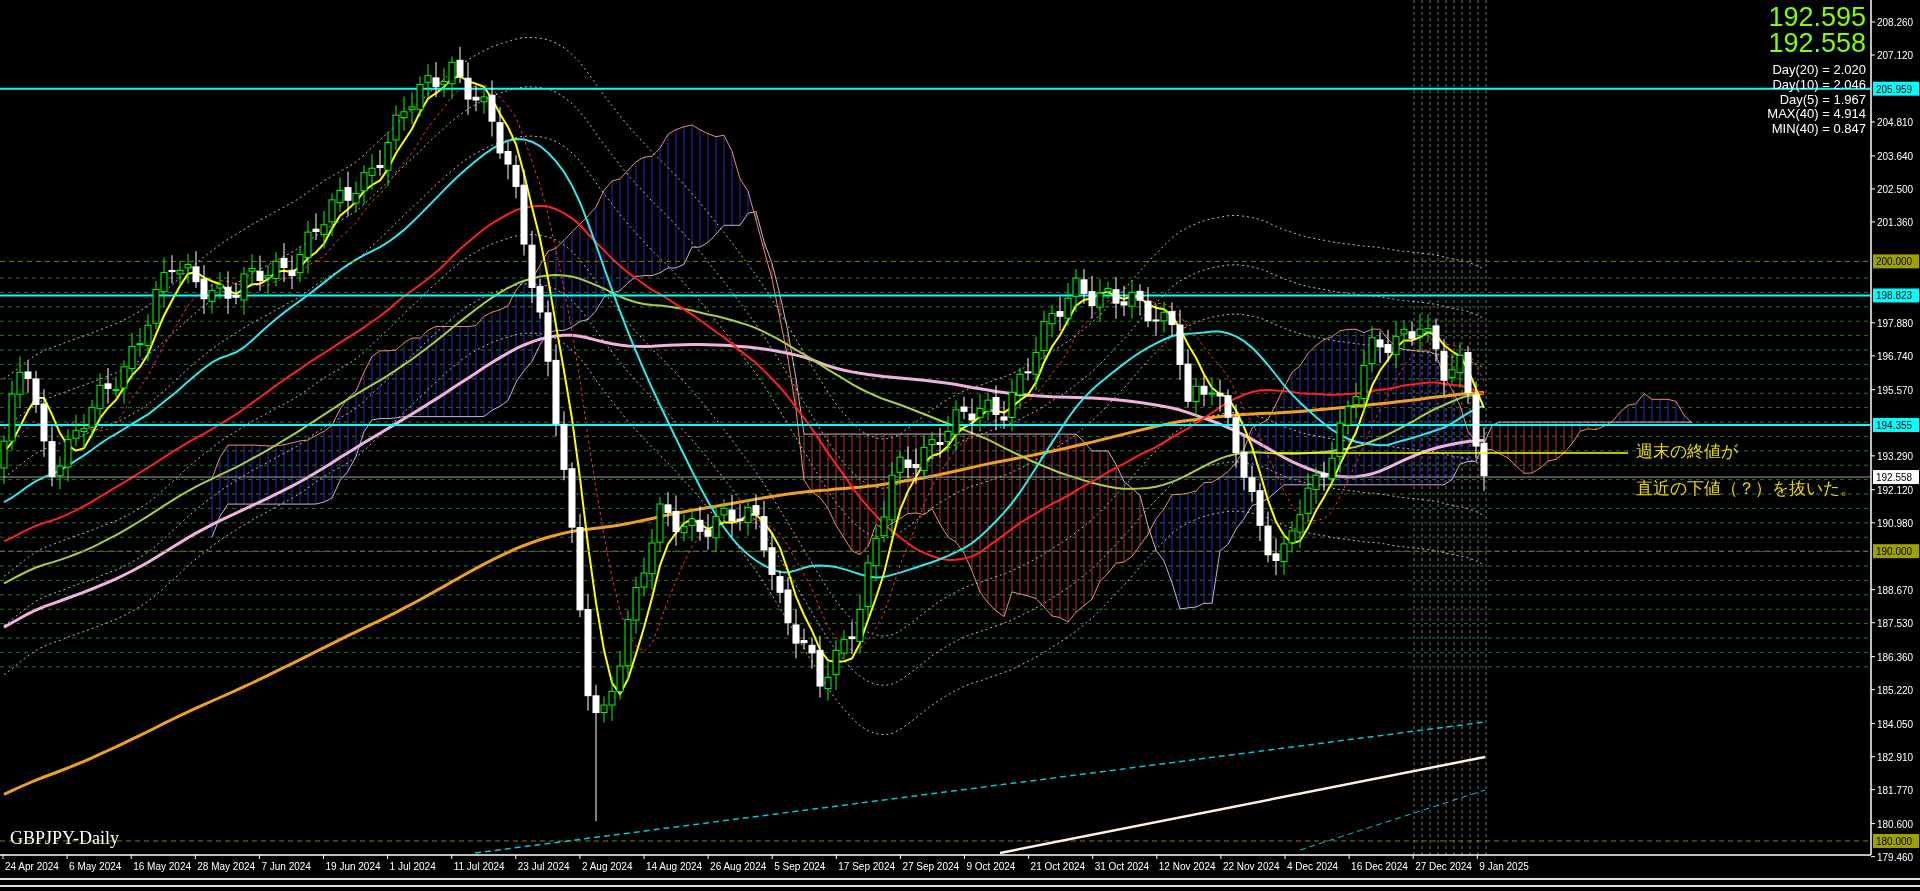 The image size is (1920, 891). I want to click on date-label: 24 Apr 2024, so click(32, 866).